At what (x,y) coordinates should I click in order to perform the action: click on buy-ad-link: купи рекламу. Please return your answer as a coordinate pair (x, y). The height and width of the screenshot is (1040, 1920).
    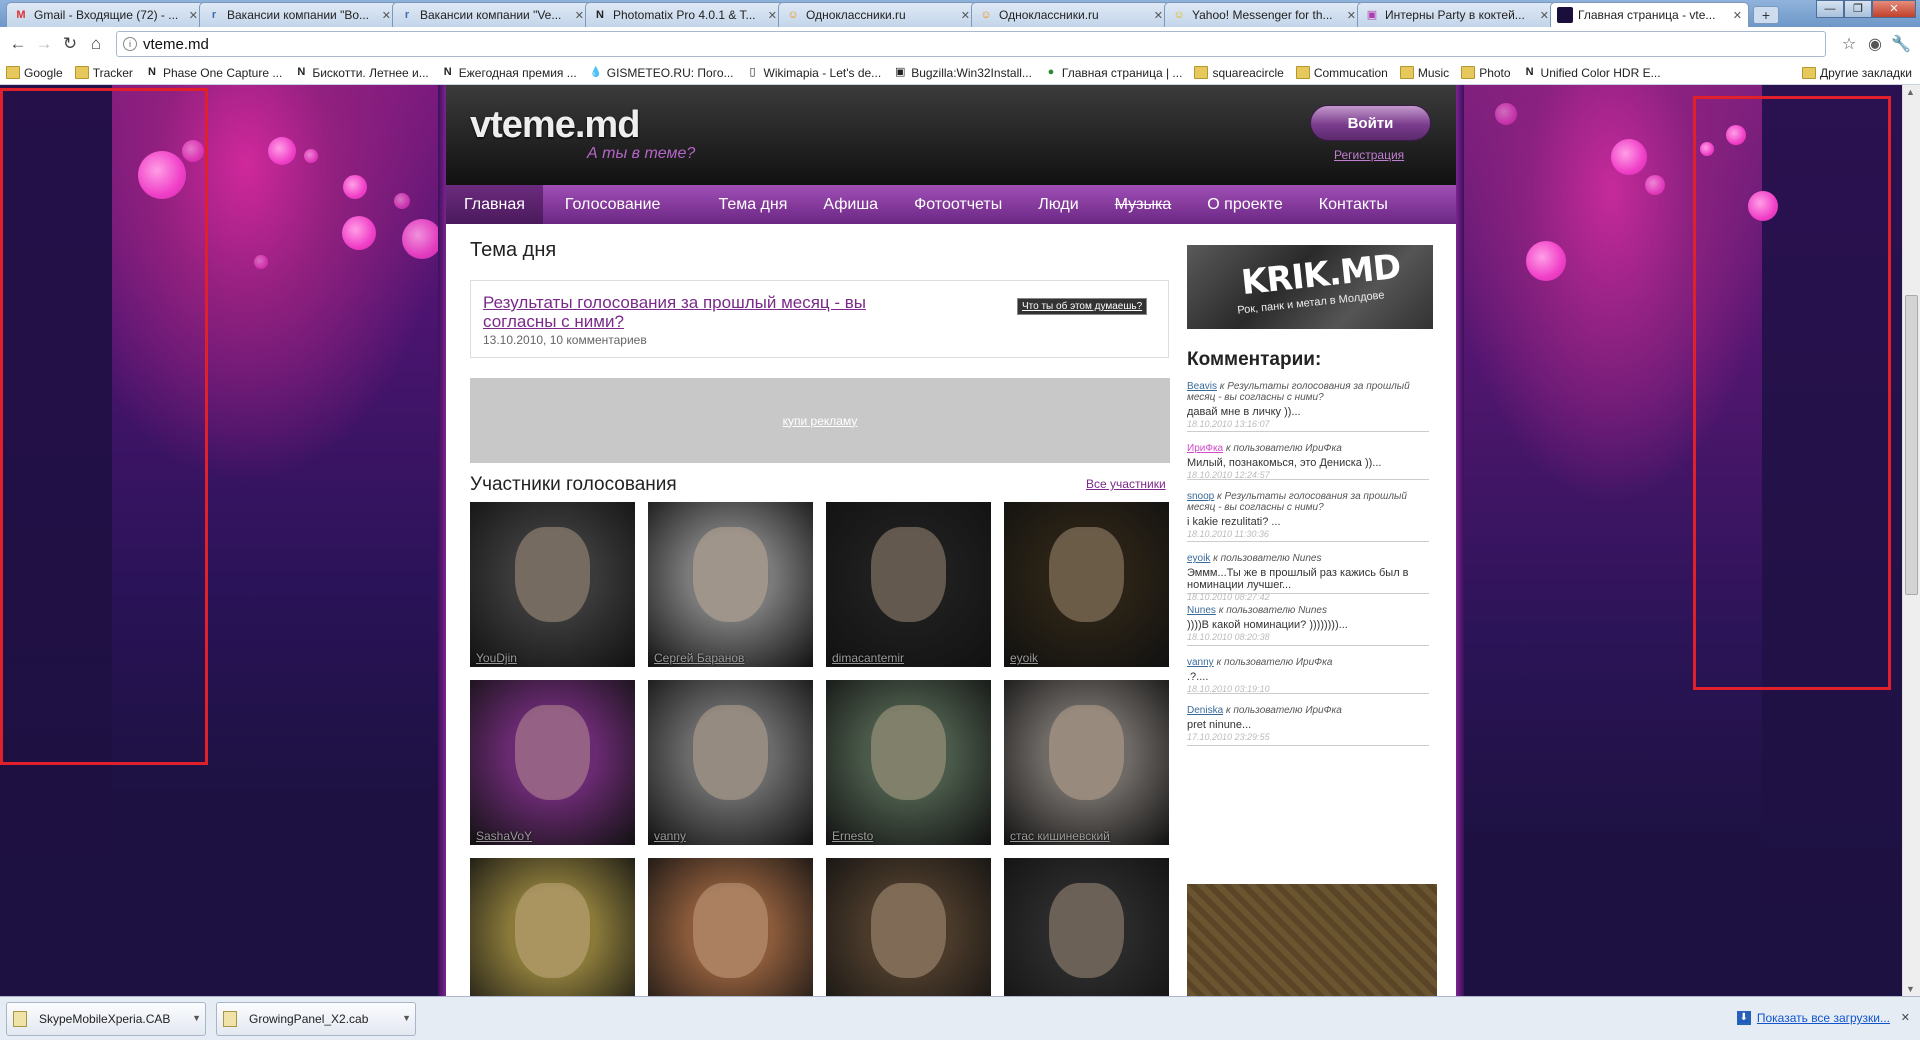
    Looking at the image, I should click on (820, 421).